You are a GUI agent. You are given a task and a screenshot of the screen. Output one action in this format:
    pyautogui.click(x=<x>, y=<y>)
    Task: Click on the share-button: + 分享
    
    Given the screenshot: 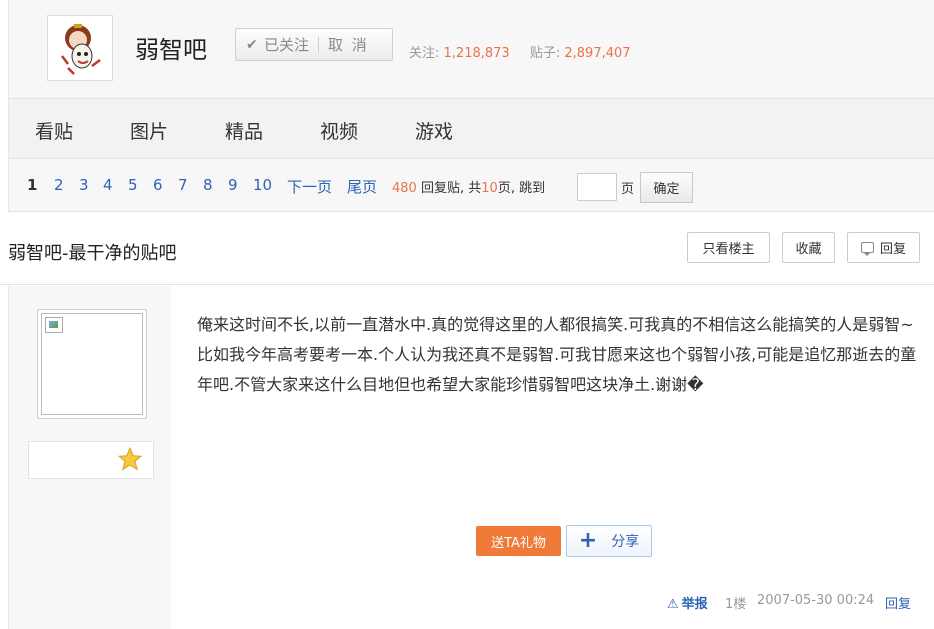 What is the action you would take?
    pyautogui.click(x=609, y=541)
    